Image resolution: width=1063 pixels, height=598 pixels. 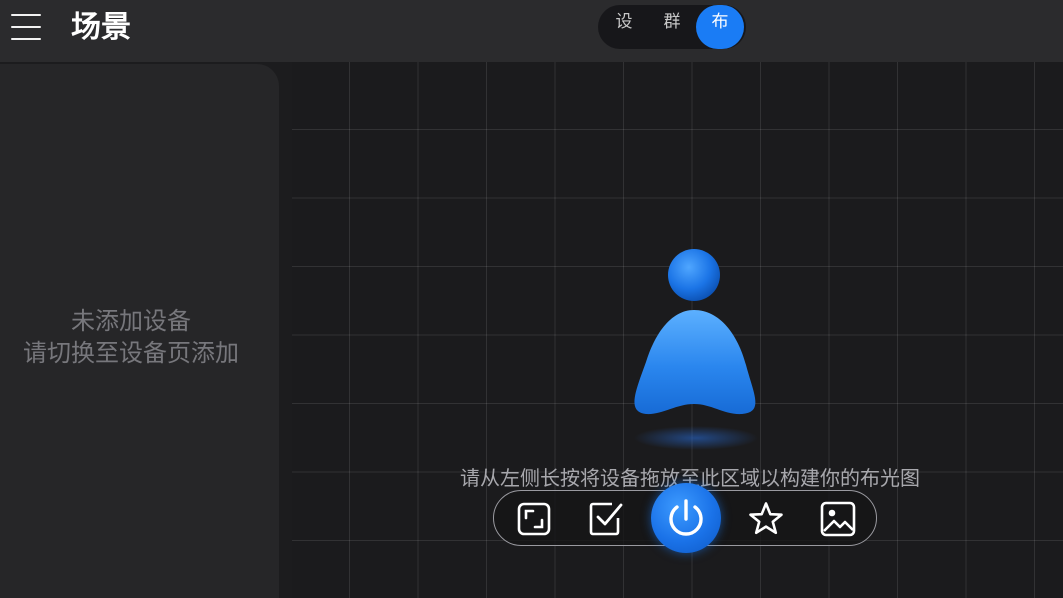 I want to click on segment-group: 群, so click(x=672, y=27).